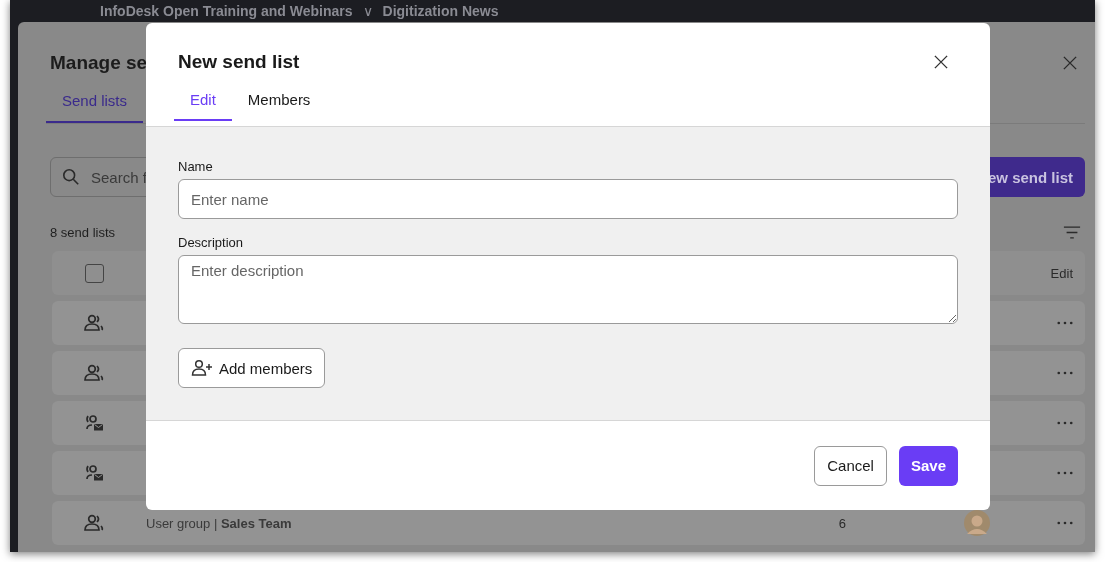 The height and width of the screenshot is (562, 1105). What do you see at coordinates (226, 11) in the screenshot?
I see `app-title: InfoDesk Open Training and Webinars` at bounding box center [226, 11].